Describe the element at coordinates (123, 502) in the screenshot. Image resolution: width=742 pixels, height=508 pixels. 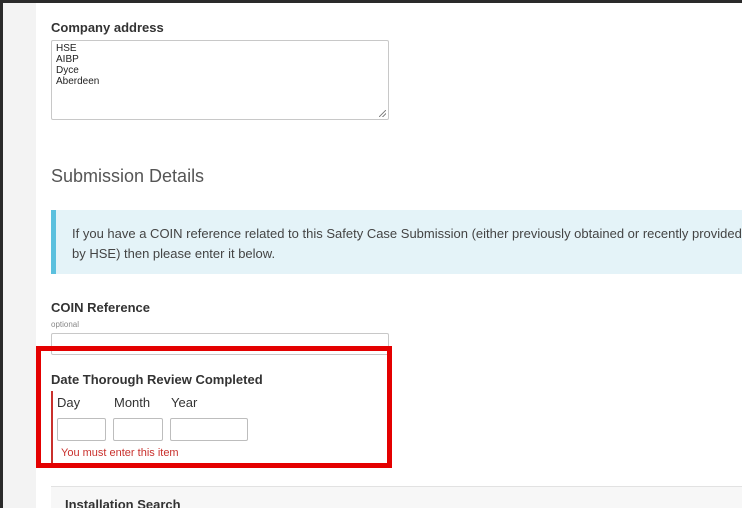
I see `installation-search-heading: Installation Search` at that location.